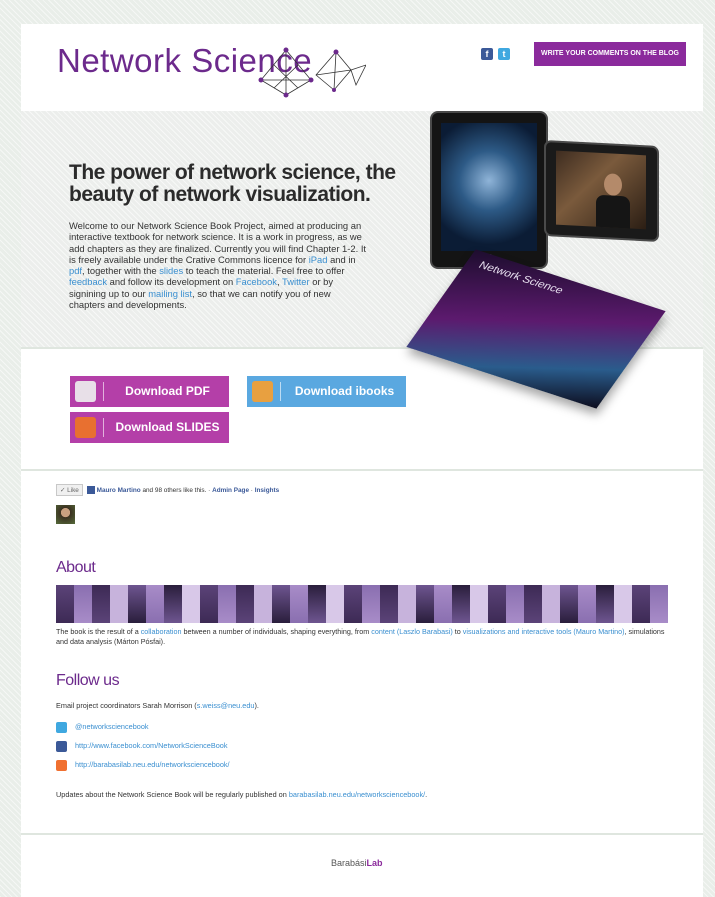 The image size is (715, 897). I want to click on network-logo-icon, so click(312, 72).